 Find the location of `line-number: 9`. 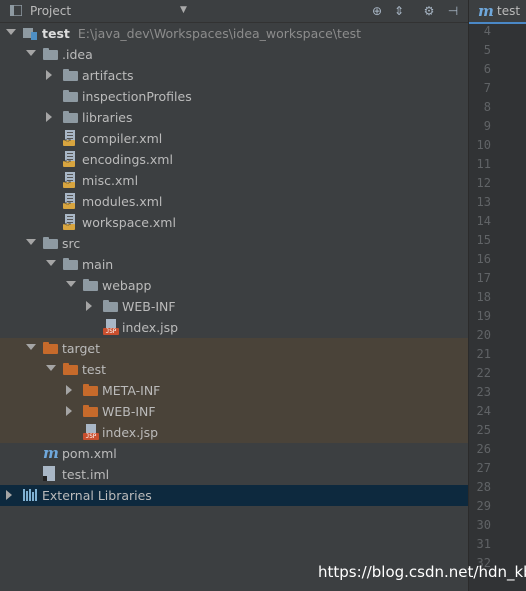

line-number: 9 is located at coordinates (487, 126).